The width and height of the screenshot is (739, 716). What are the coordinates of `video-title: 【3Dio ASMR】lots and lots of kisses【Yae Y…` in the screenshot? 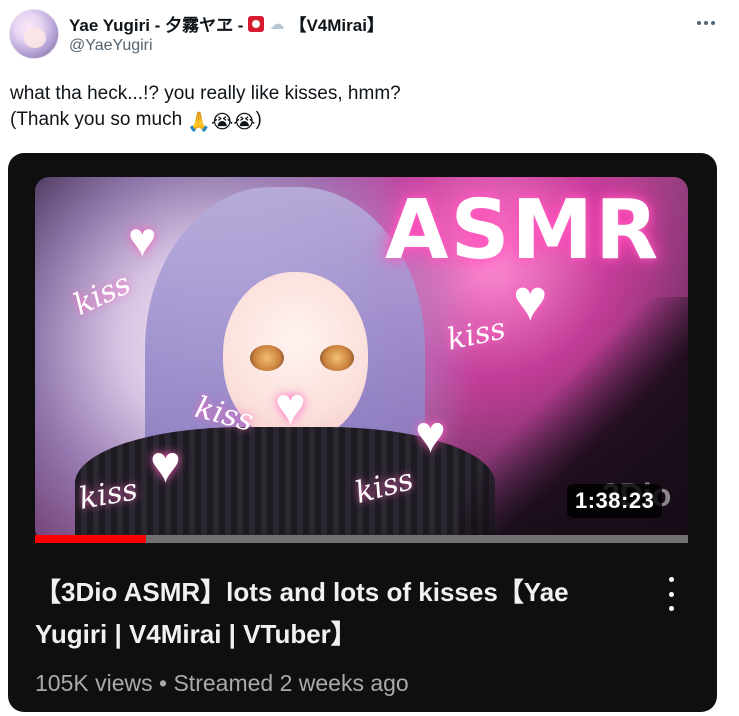 It's located at (330, 613).